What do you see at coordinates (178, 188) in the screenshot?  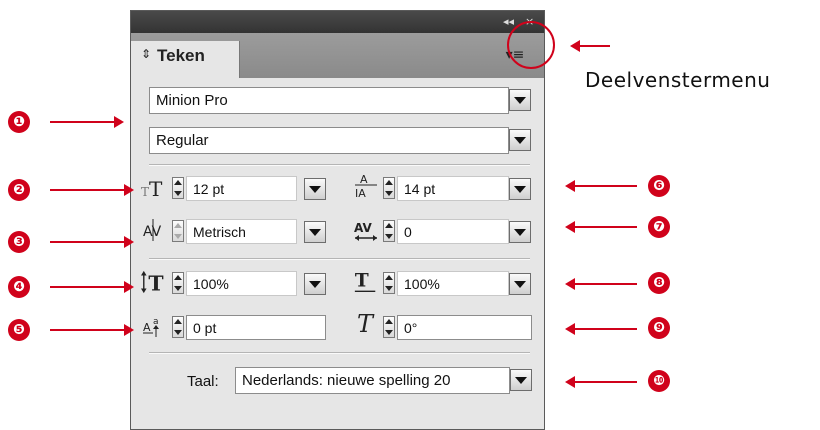 I see `font-size-stepper` at bounding box center [178, 188].